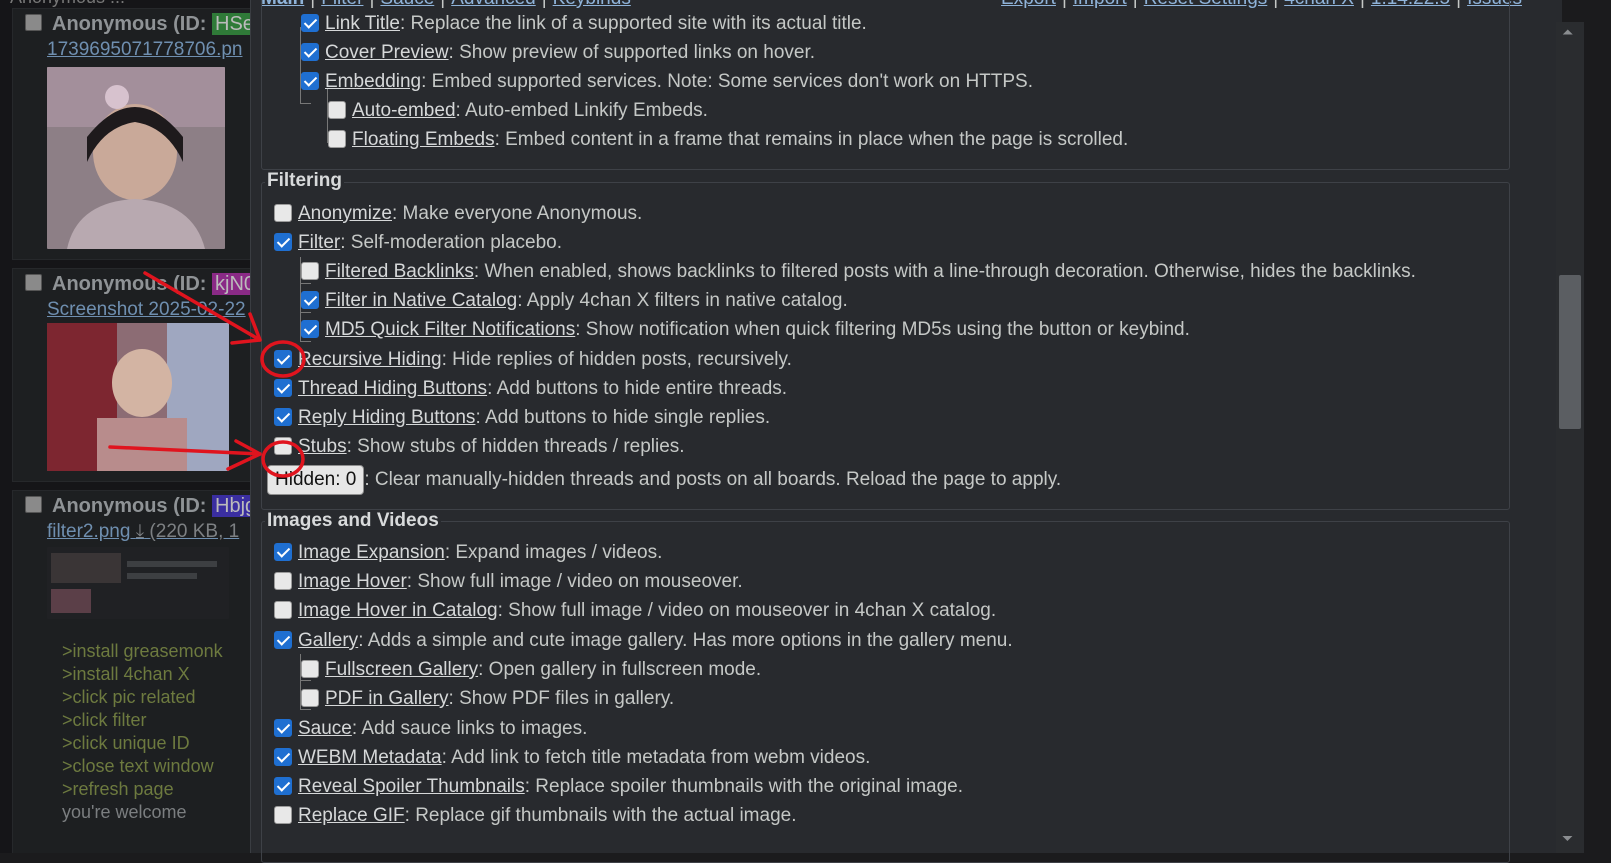  I want to click on option-label: Anonymize, so click(345, 213).